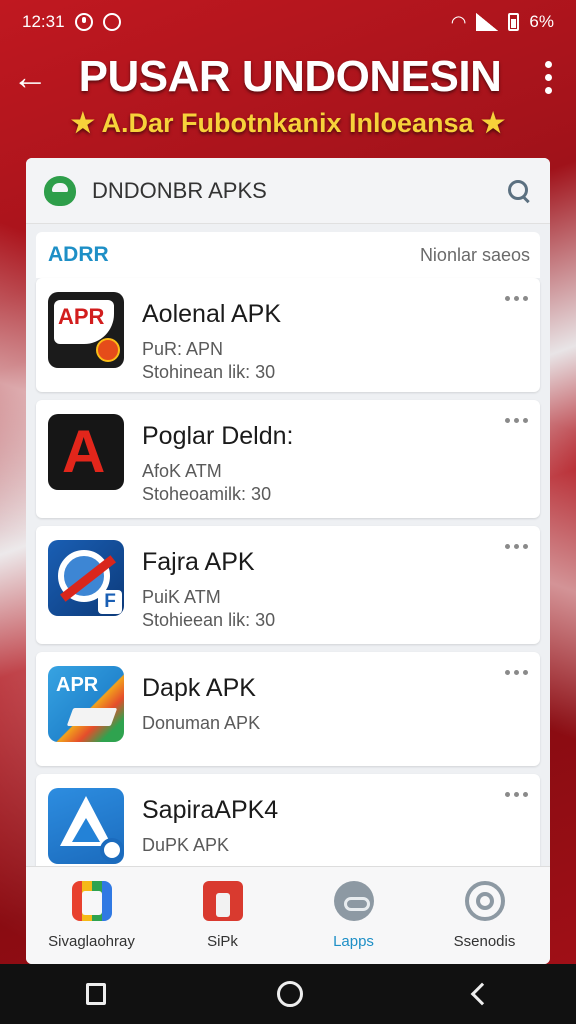  What do you see at coordinates (288, 123) in the screenshot?
I see `page-subtitle: ★ A.Dar Fubotnkanix Inloeansa ★` at bounding box center [288, 123].